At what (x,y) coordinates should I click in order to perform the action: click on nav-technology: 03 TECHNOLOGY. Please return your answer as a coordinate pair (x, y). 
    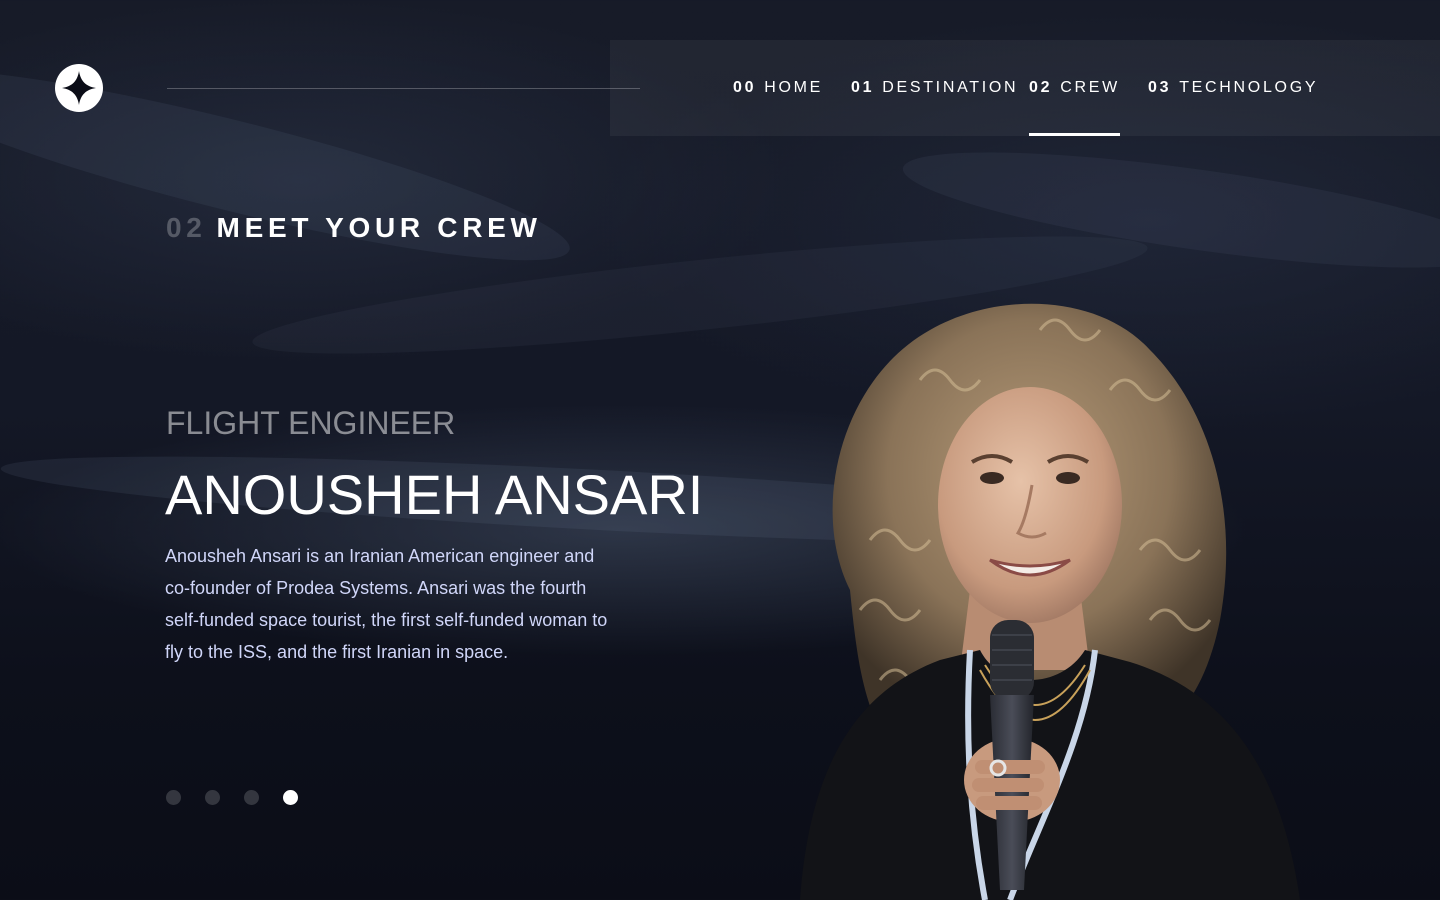
    Looking at the image, I should click on (1233, 88).